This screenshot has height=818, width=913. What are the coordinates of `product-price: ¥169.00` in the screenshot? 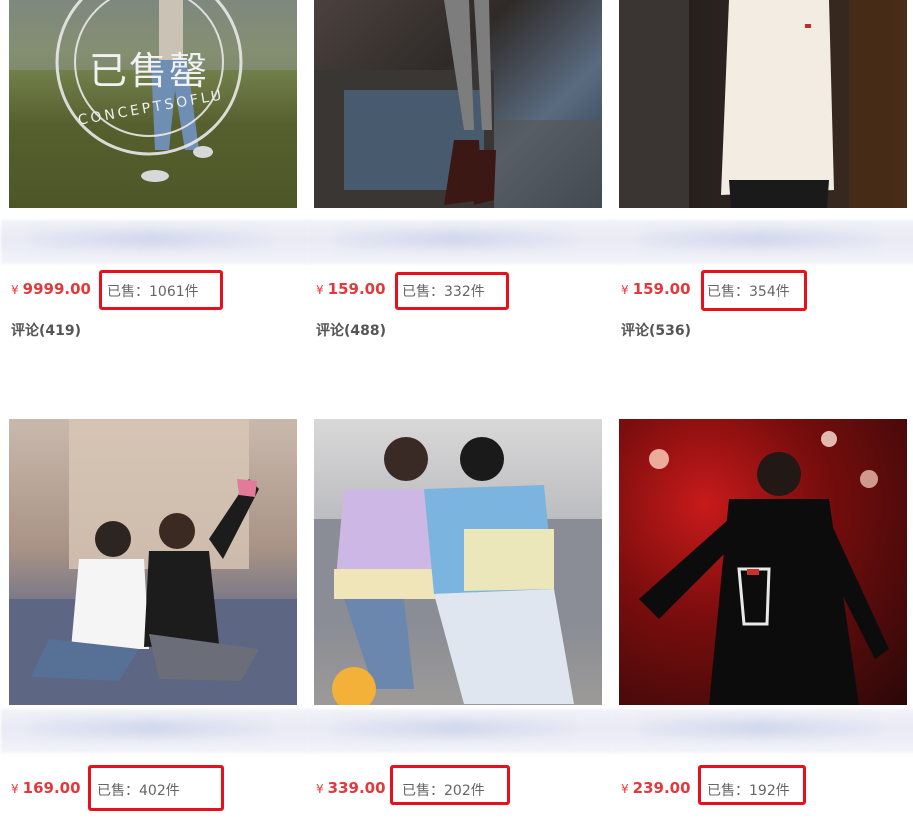 It's located at (46, 788).